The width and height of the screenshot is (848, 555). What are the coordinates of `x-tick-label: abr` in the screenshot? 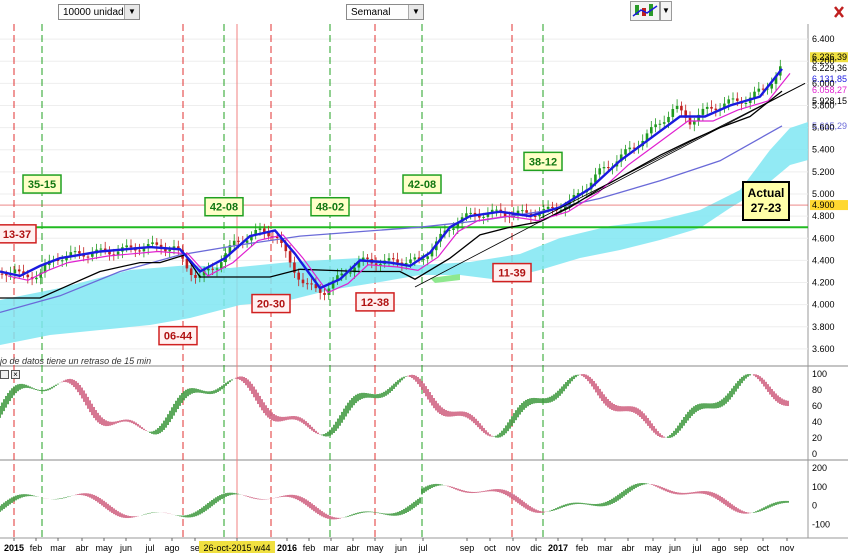 It's located at (81, 548).